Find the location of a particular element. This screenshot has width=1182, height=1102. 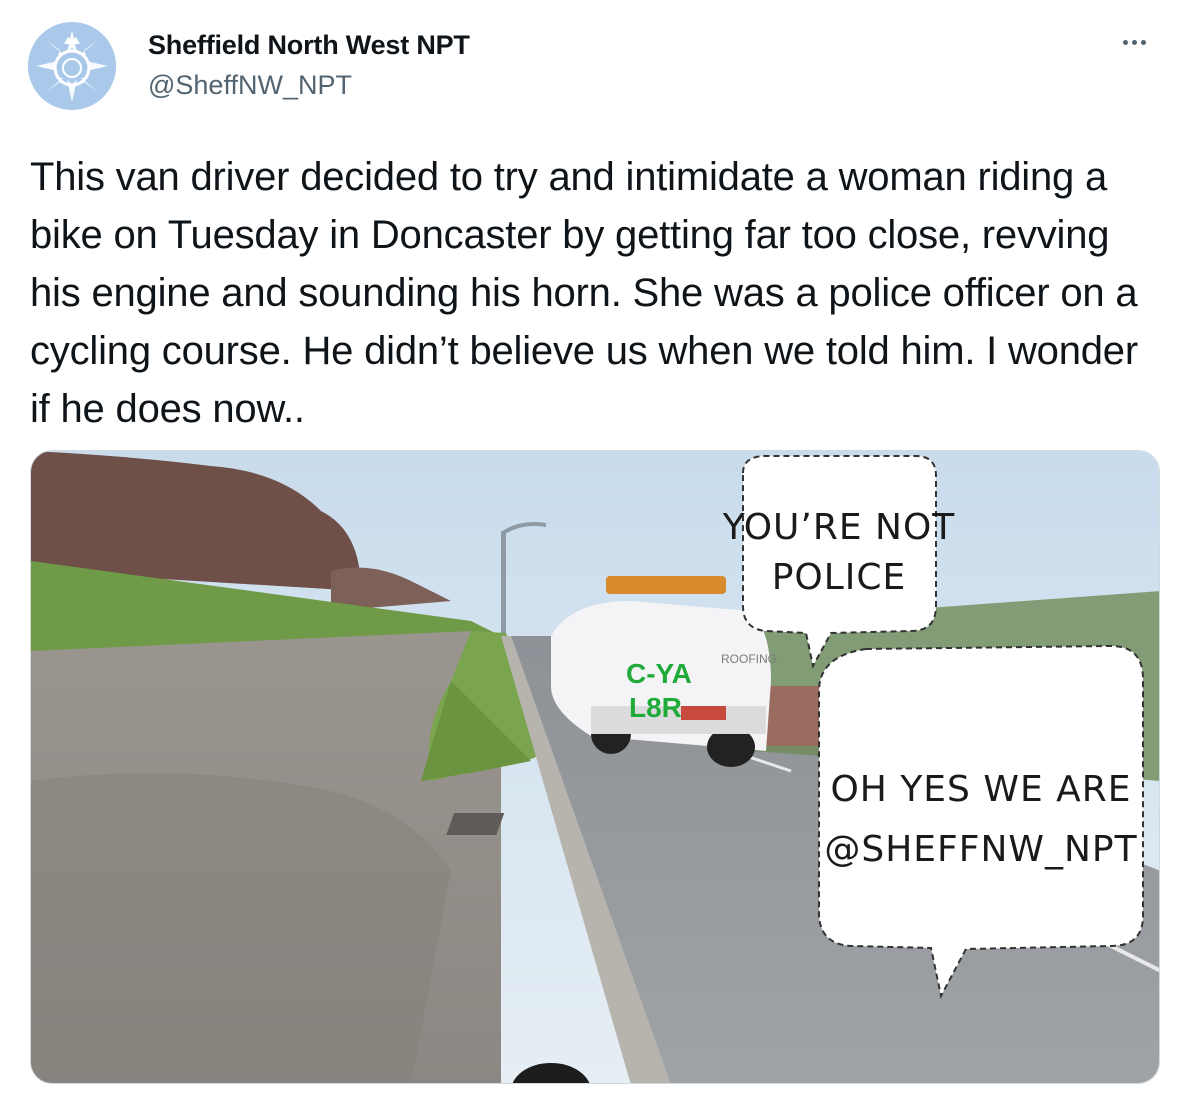

more-options-icon is located at coordinates (1134, 42).